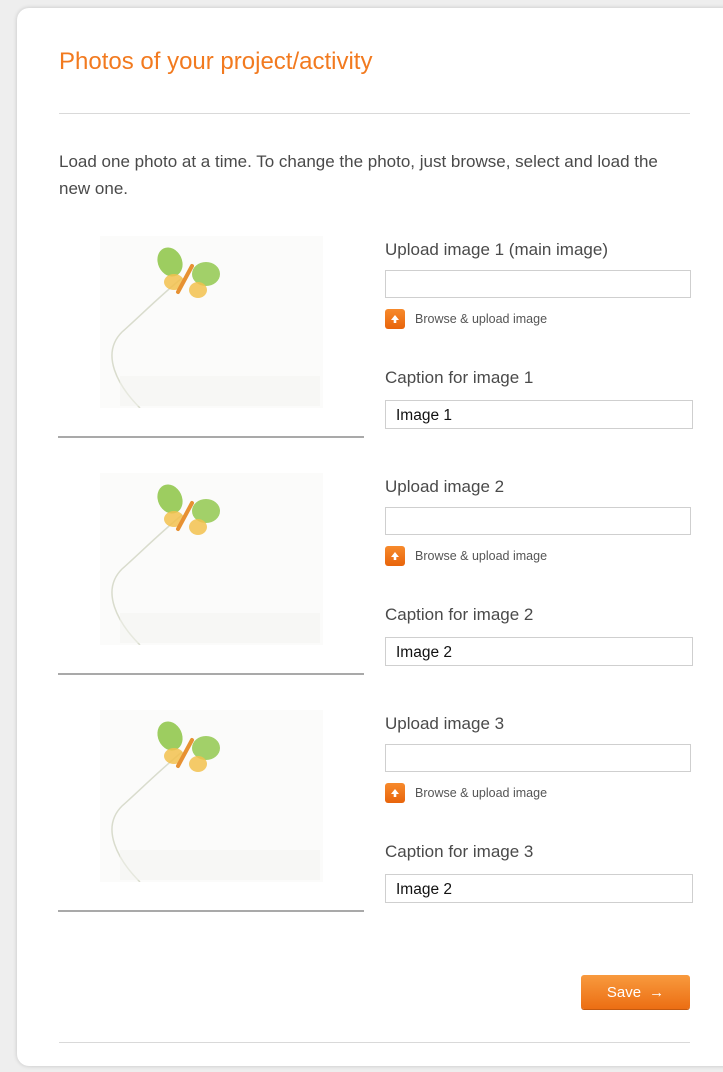 This screenshot has height=1072, width=723. I want to click on browse-upload-image-2-button: Browse & upload image, so click(466, 556).